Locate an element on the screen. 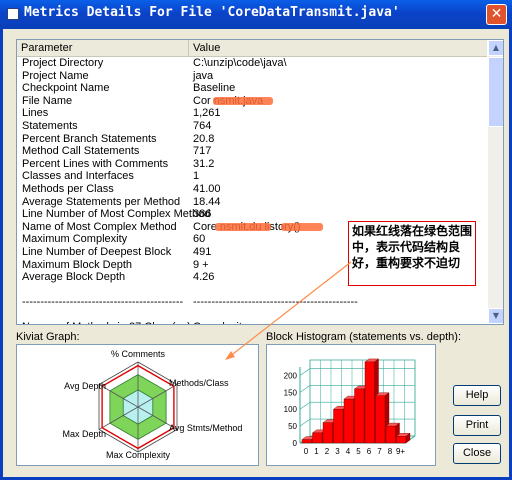  arrow-head-icon is located at coordinates (230, 355).